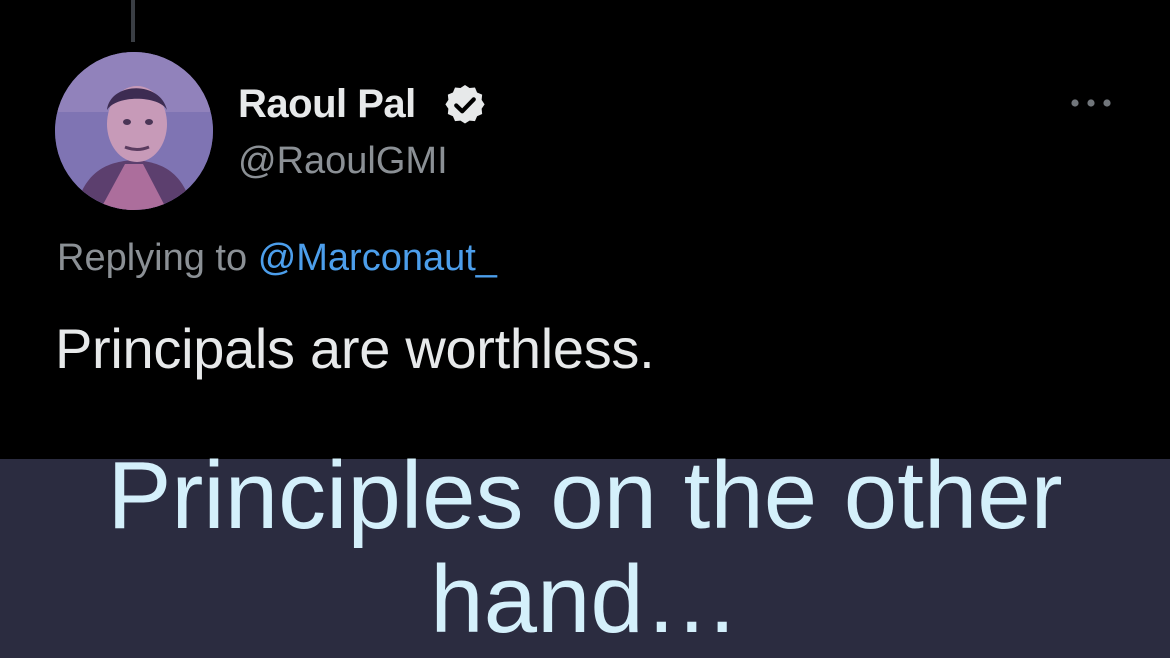 Image resolution: width=1170 pixels, height=658 pixels. I want to click on author-handle: @RaoulGMI, so click(343, 161).